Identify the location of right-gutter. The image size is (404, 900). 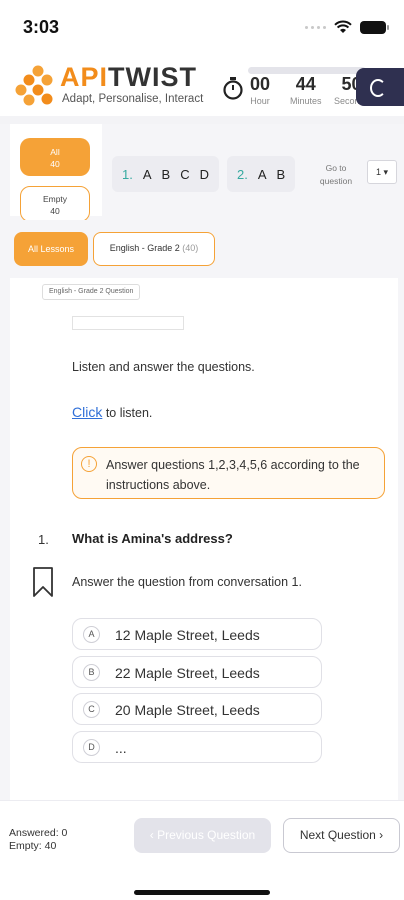
(401, 539).